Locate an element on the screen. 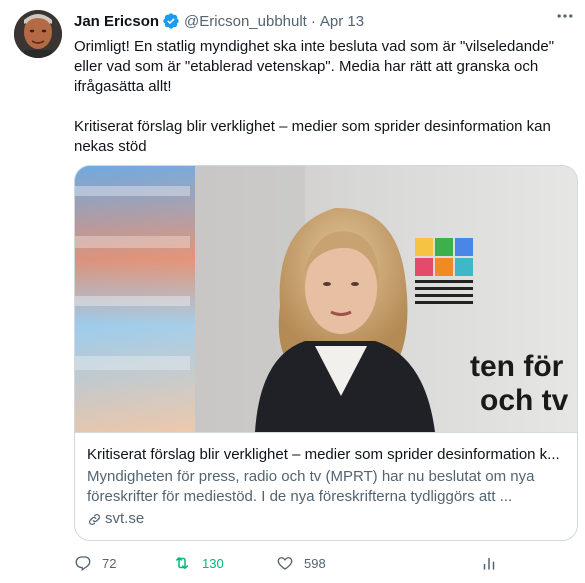 This screenshot has height=583, width=585. tweet-date: Apr 13 is located at coordinates (342, 21).